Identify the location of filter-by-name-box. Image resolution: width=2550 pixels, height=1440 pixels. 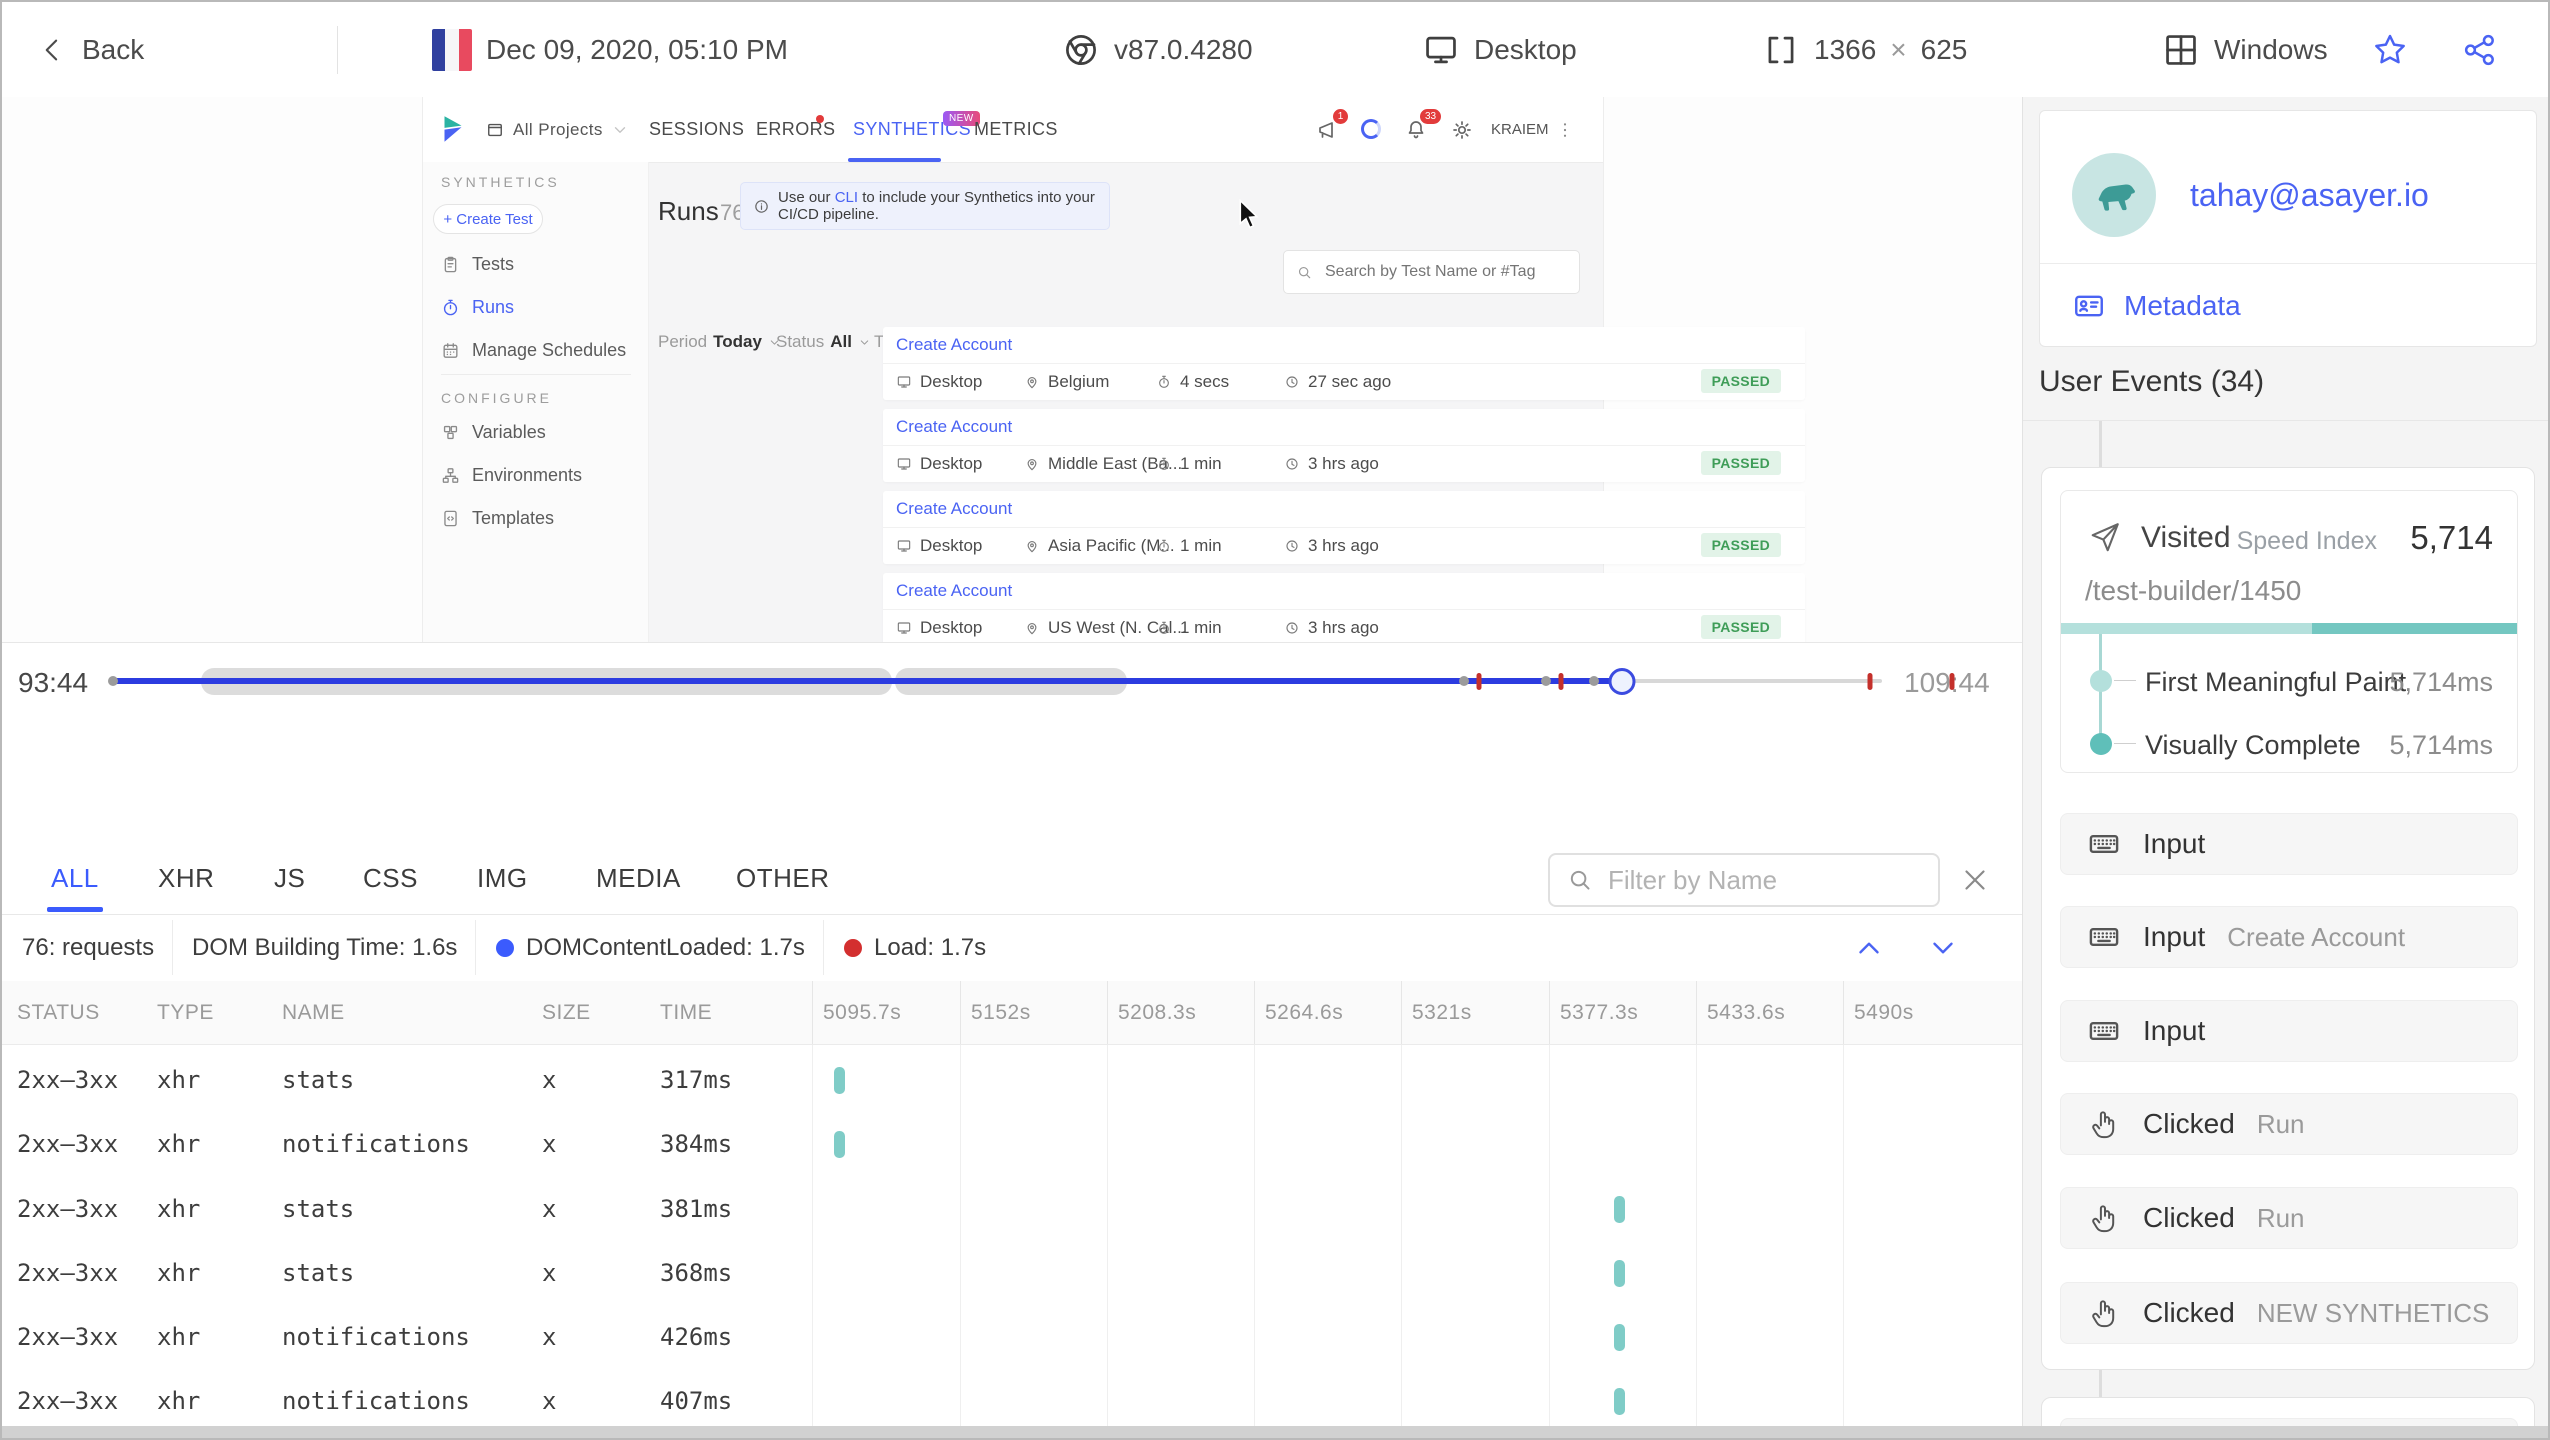
(1744, 880).